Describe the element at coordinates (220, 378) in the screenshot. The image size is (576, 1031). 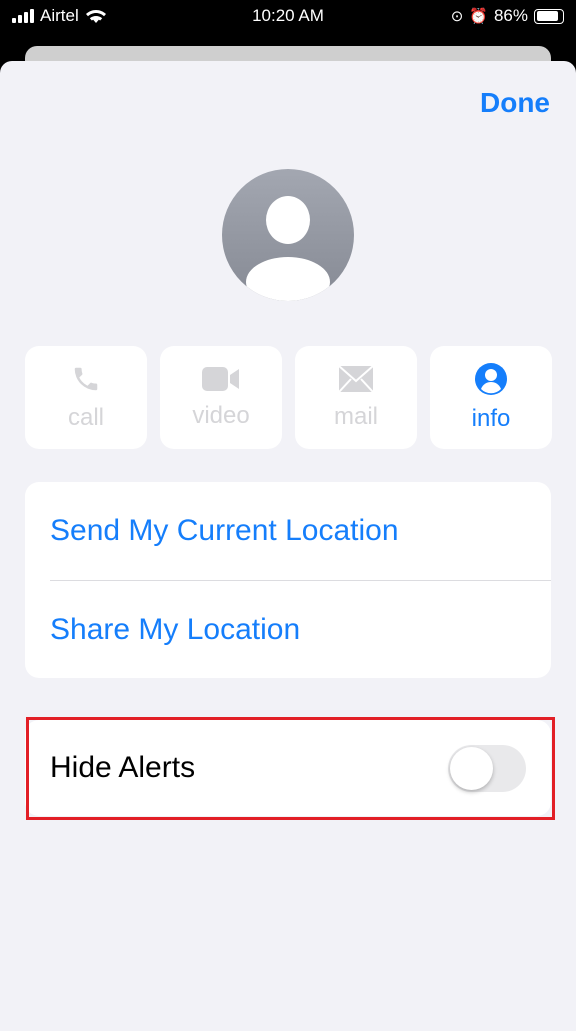
I see `video-camera-icon` at that location.